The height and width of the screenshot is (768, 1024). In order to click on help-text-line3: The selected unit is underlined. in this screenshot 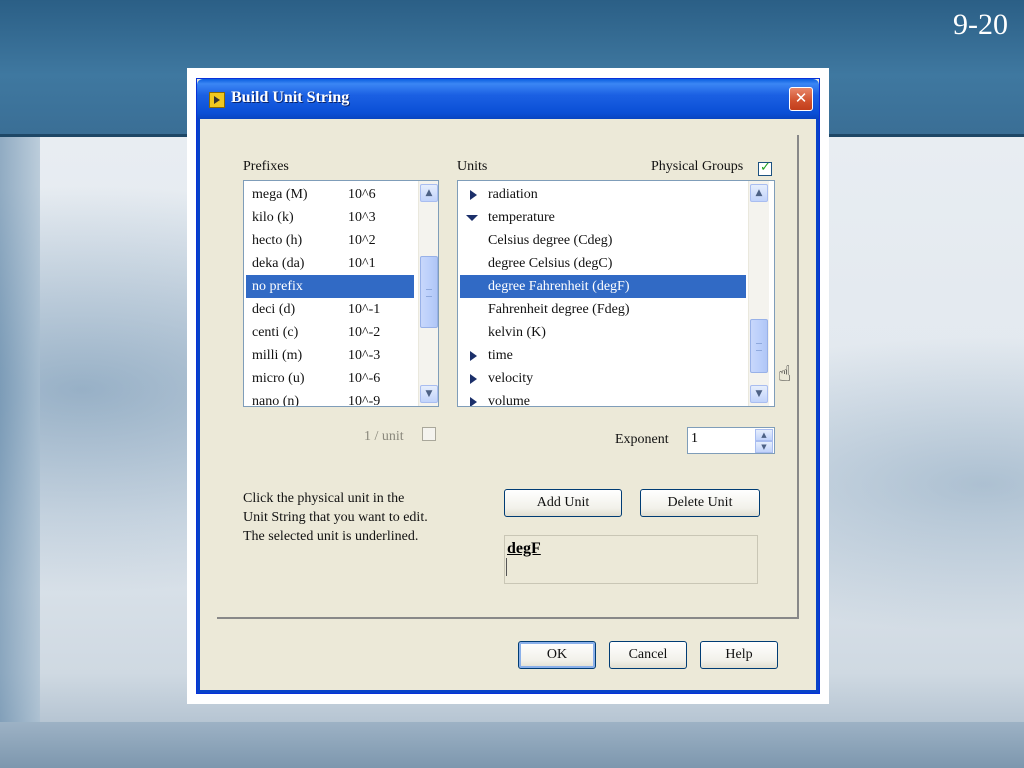, I will do `click(331, 536)`.